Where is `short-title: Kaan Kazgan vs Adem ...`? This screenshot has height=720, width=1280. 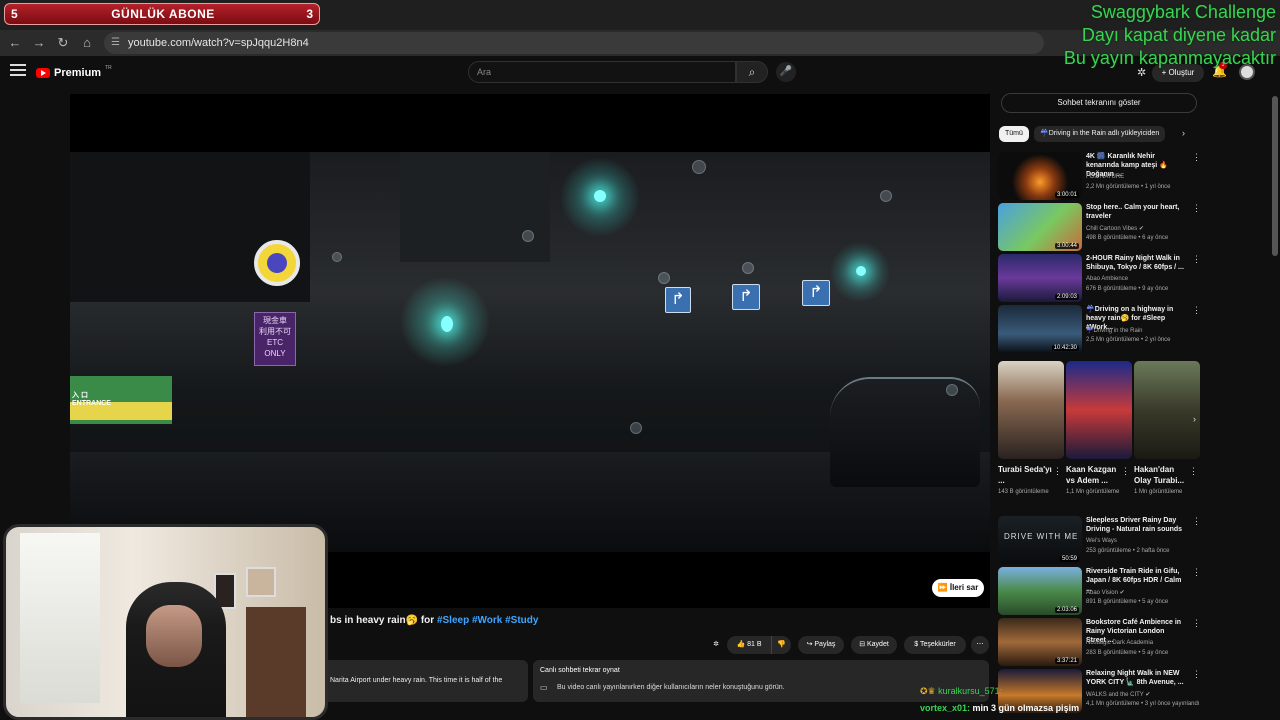
short-title: Kaan Kazgan vs Adem ... is located at coordinates (1095, 475).